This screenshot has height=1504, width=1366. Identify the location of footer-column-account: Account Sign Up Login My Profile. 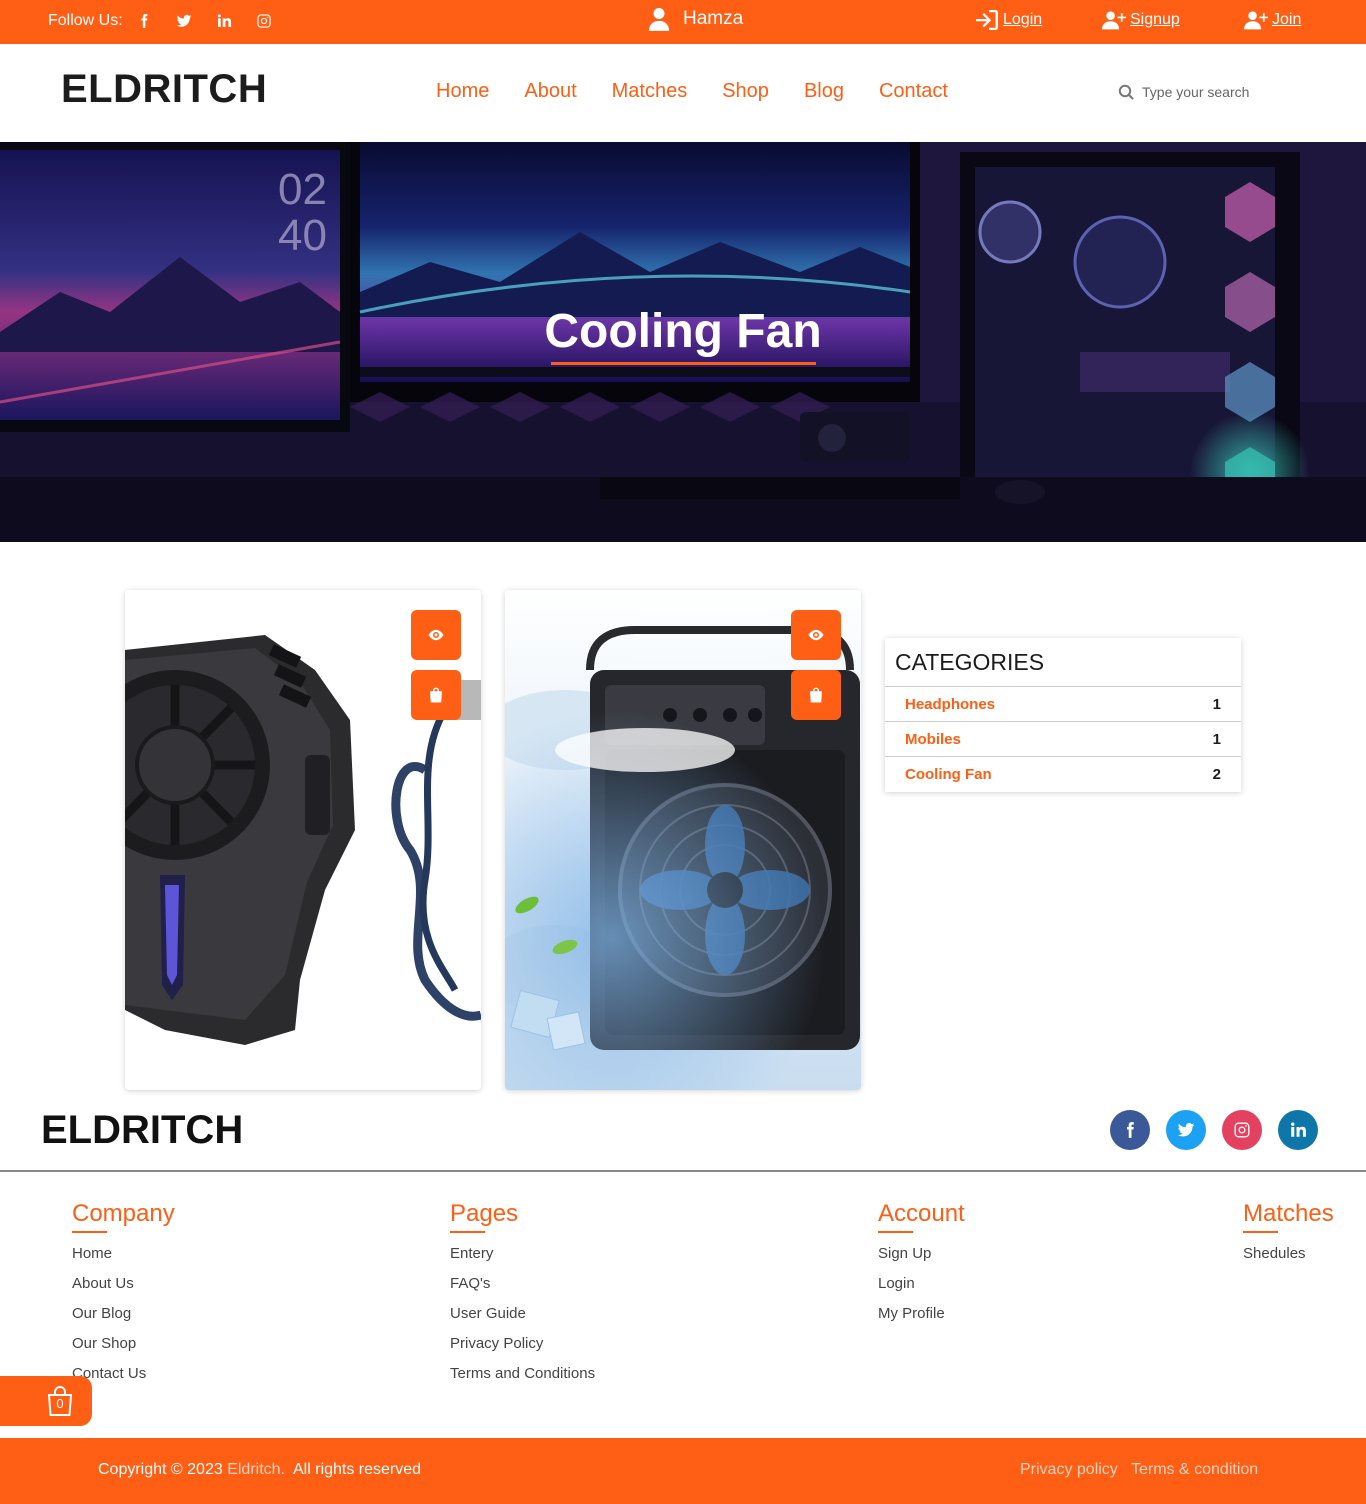
(921, 1267).